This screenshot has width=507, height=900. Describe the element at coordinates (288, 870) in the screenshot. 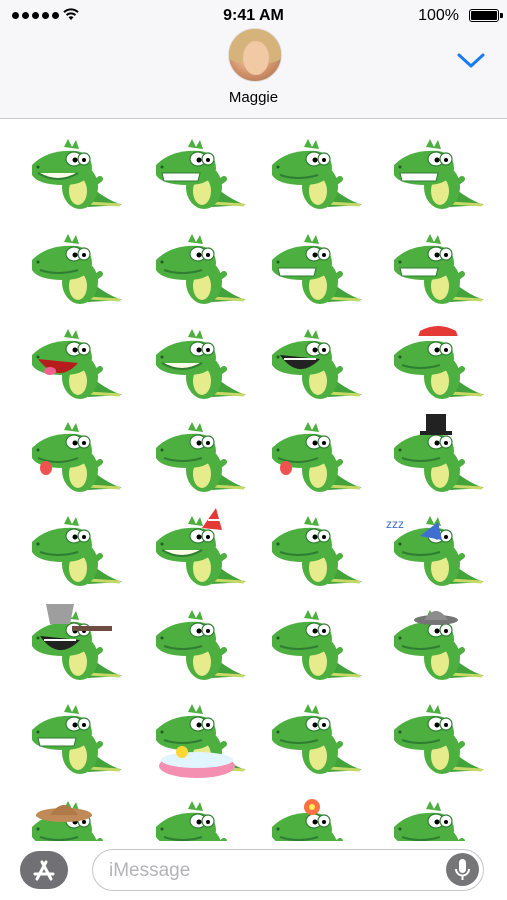

I see `message-input: iMessage` at that location.